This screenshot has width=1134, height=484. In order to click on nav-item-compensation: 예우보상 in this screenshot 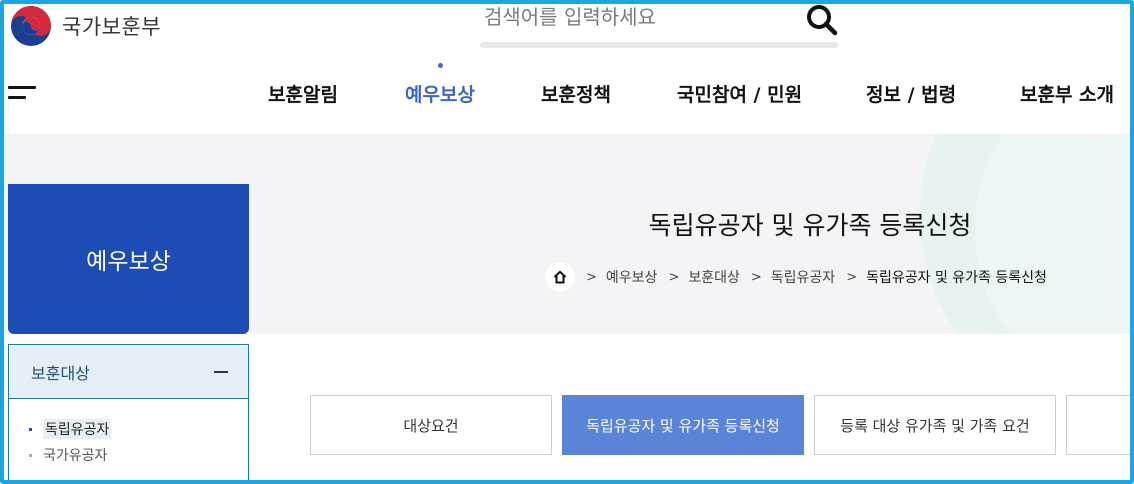, I will do `click(440, 93)`.